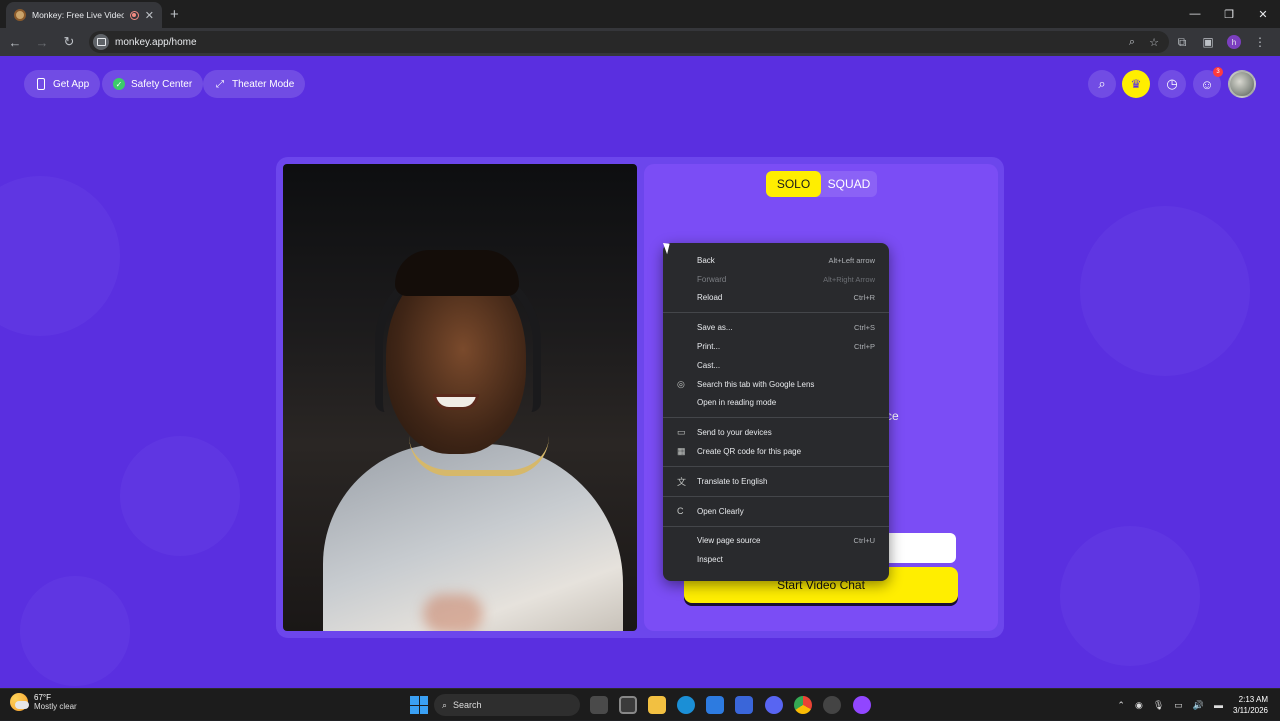  What do you see at coordinates (1158, 705) in the screenshot?
I see `microphone-icon: 🎙` at bounding box center [1158, 705].